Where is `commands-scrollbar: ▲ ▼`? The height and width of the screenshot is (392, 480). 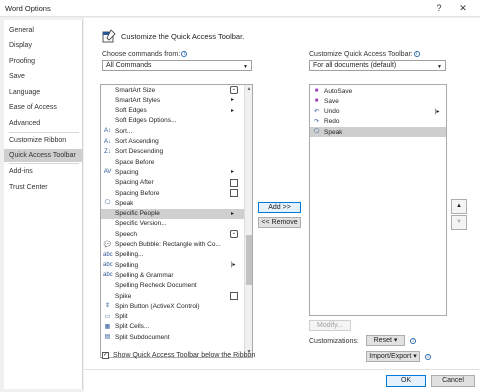 commands-scrollbar: ▲ ▼ is located at coordinates (248, 221).